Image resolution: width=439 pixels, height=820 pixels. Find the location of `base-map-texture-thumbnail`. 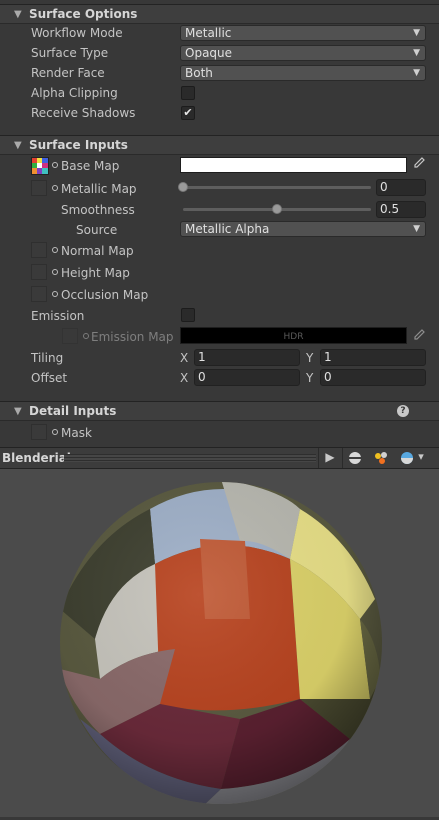

base-map-texture-thumbnail is located at coordinates (40, 166).